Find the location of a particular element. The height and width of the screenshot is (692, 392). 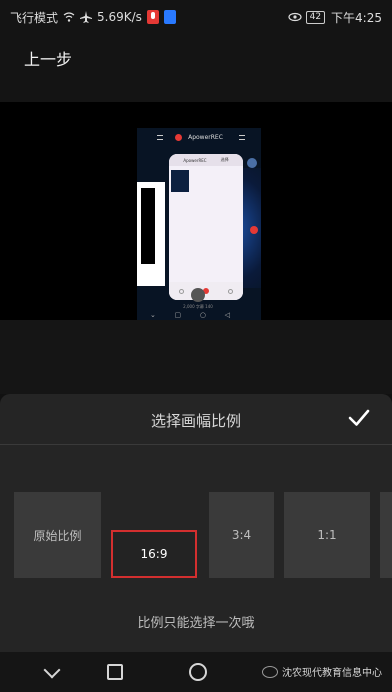

ratio-label: 1:1 is located at coordinates (327, 535).